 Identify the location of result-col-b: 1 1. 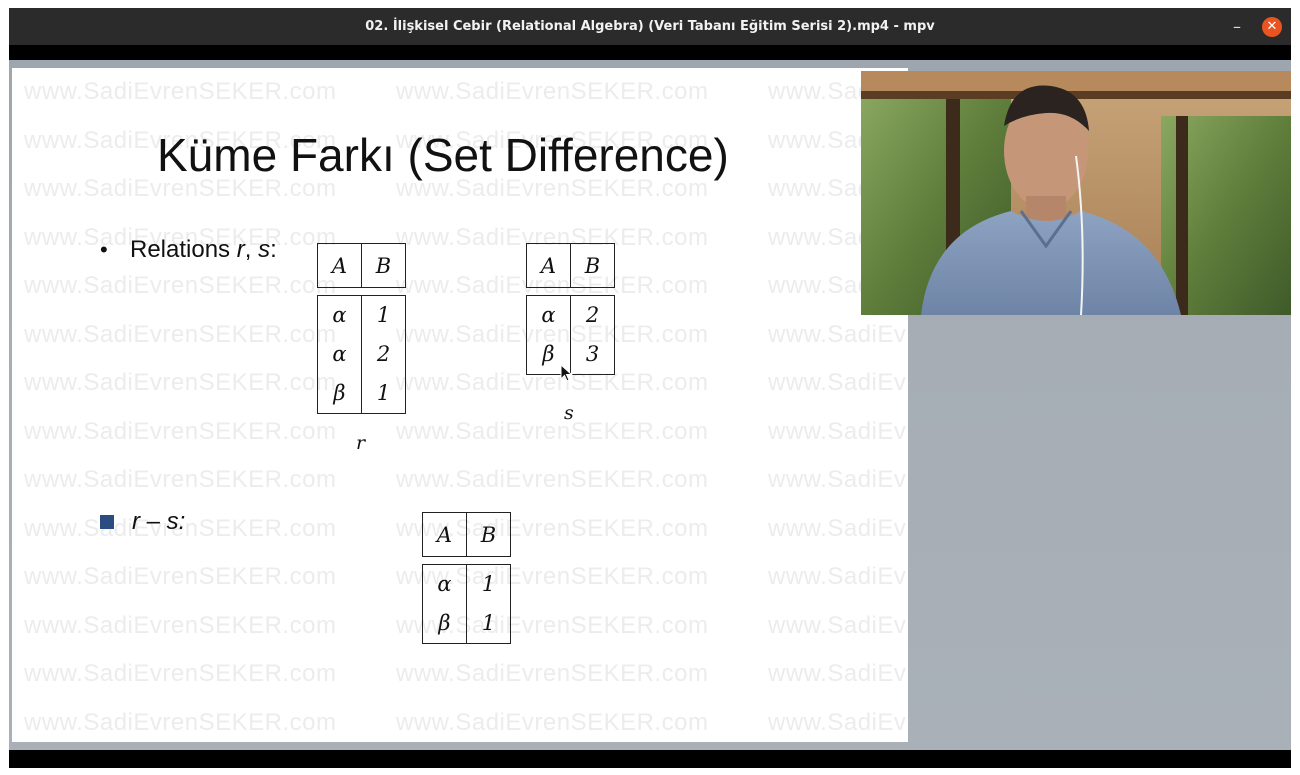
(488, 604).